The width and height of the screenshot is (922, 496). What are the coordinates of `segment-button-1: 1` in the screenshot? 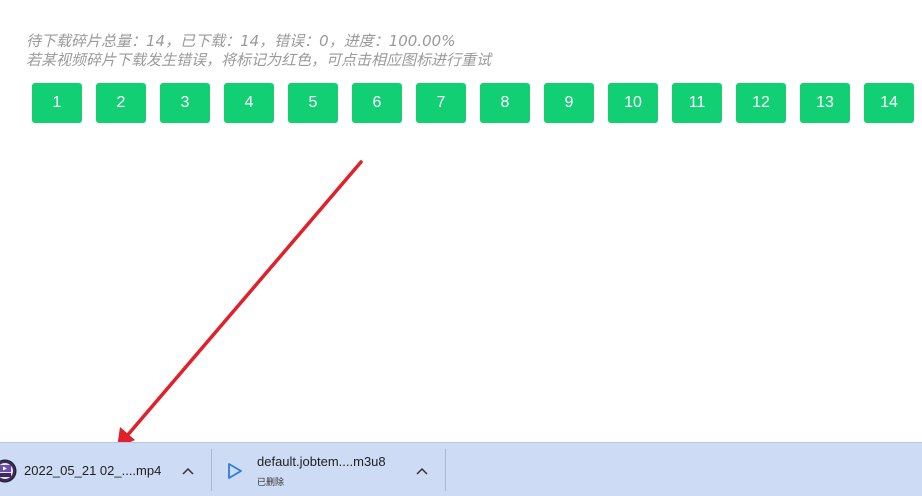 It's located at (57, 103).